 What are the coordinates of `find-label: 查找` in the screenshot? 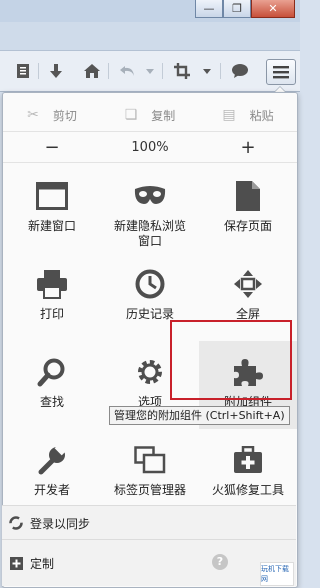 It's located at (51, 402).